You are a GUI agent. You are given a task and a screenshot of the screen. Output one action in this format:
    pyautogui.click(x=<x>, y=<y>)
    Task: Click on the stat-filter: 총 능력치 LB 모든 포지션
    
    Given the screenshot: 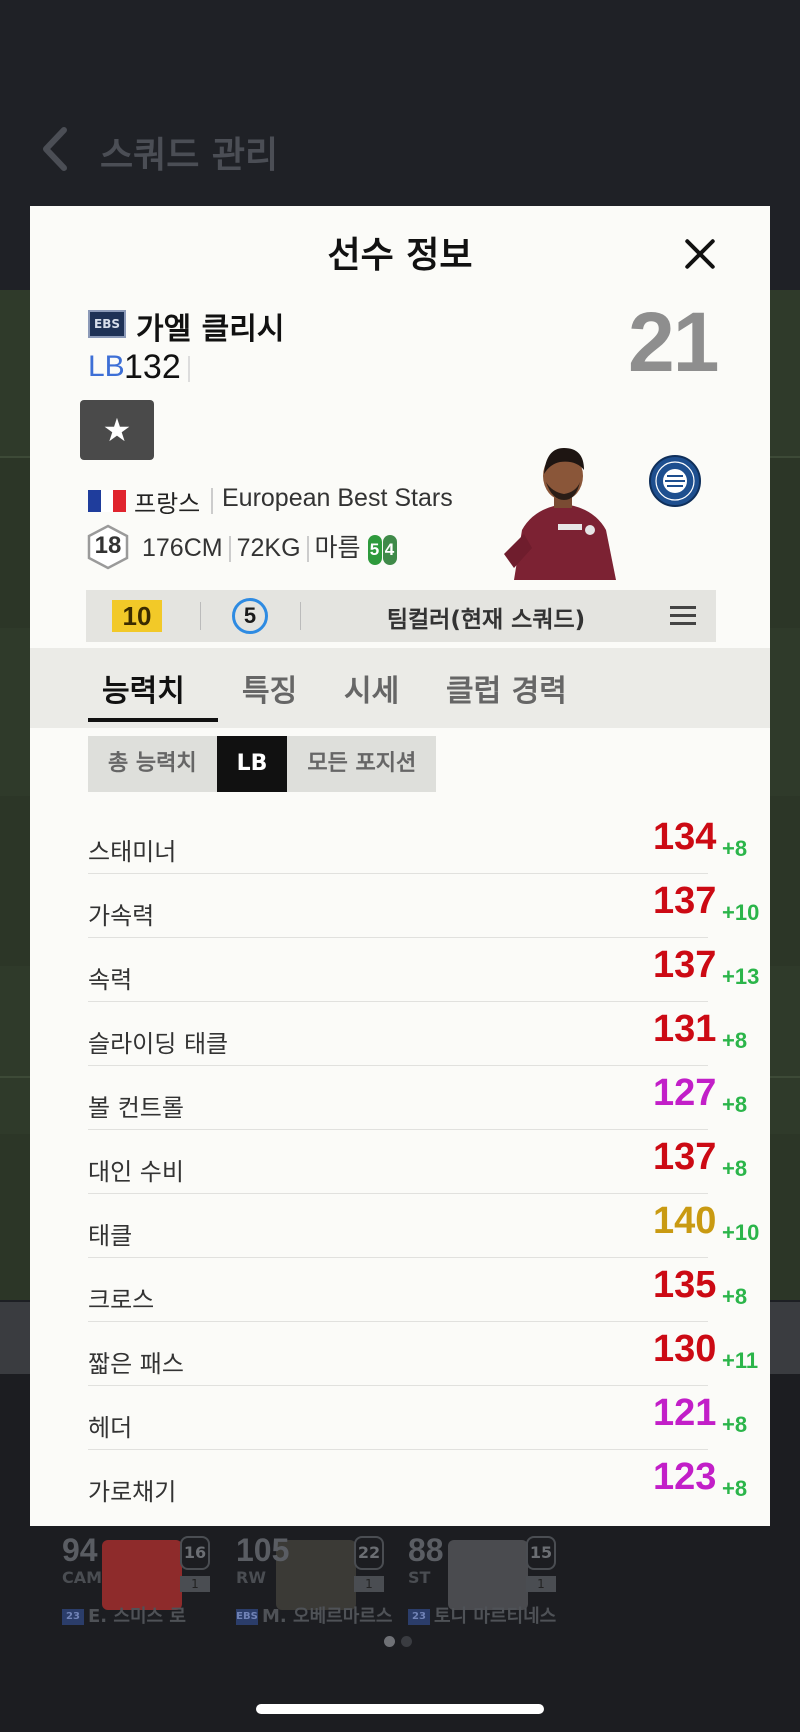 What is the action you would take?
    pyautogui.click(x=262, y=764)
    